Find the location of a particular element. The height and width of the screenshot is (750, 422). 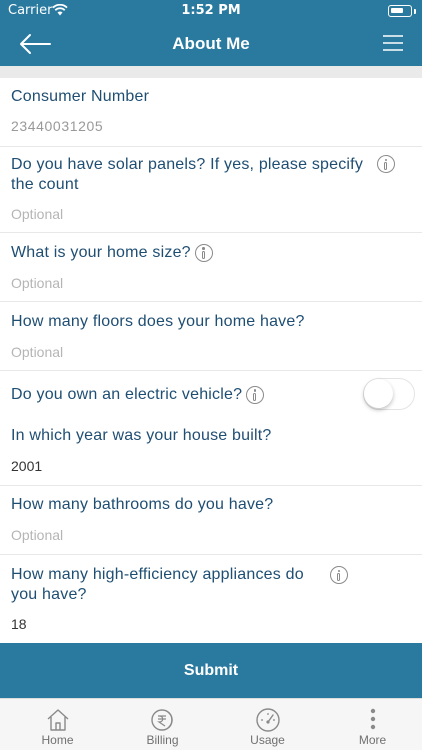

home-icon is located at coordinates (58, 720).